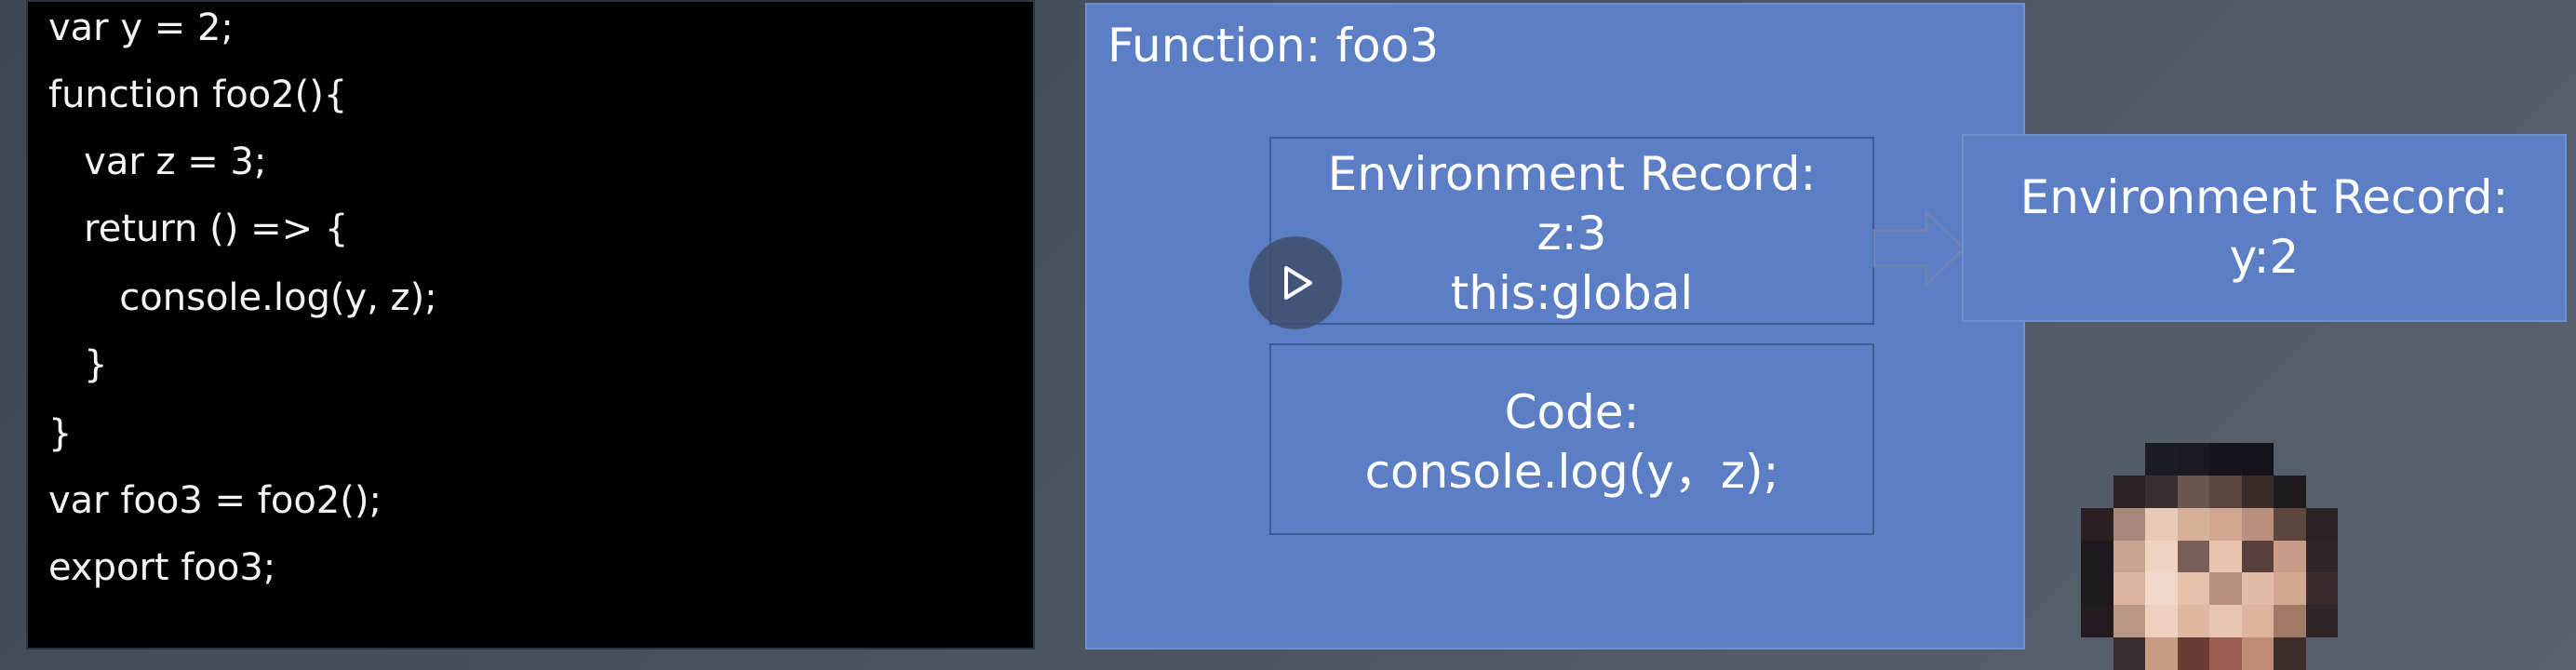 The height and width of the screenshot is (670, 2576). What do you see at coordinates (1572, 293) in the screenshot?
I see `environment-record-entry: this:global` at bounding box center [1572, 293].